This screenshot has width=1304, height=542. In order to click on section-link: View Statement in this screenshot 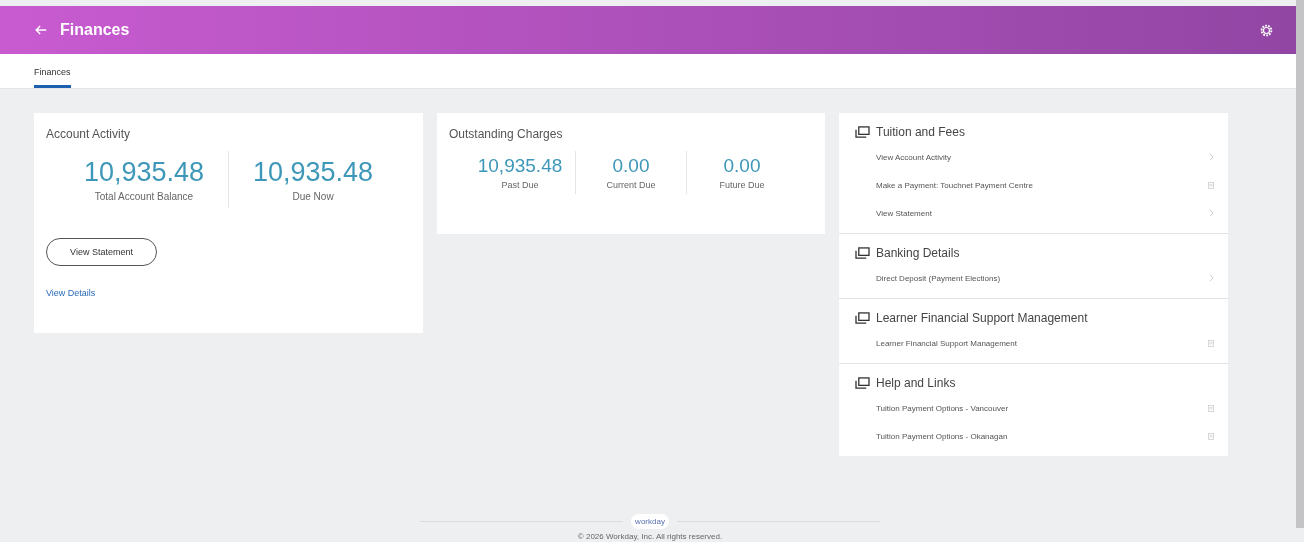, I will do `click(904, 213)`.